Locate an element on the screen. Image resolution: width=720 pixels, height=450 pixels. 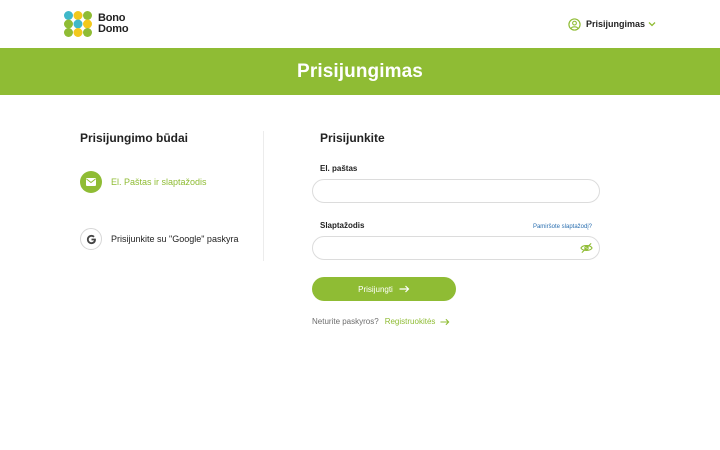
login-method-google: Prisijunkite su "Google" paskyra is located at coordinates (159, 239).